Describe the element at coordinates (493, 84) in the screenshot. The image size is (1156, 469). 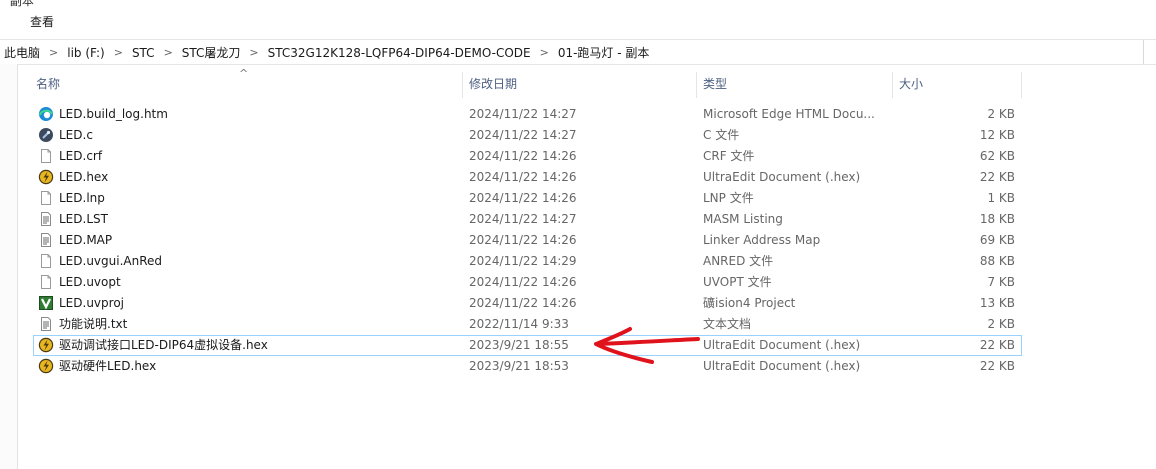
I see `column-date: 修改日期` at that location.